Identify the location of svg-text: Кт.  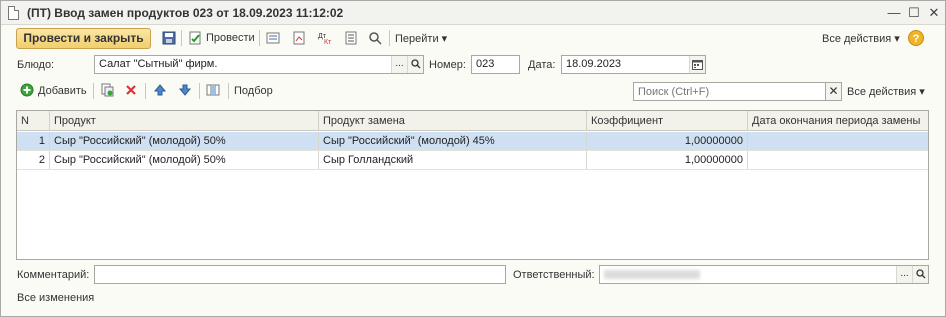
(328, 42).